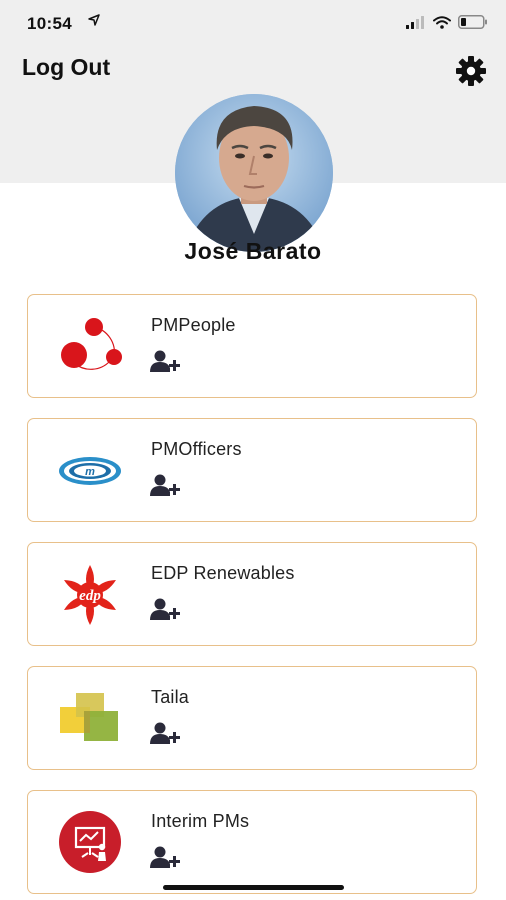 This screenshot has width=506, height=900. I want to click on organization-card-interim-pms: Interim PMs, so click(252, 842).